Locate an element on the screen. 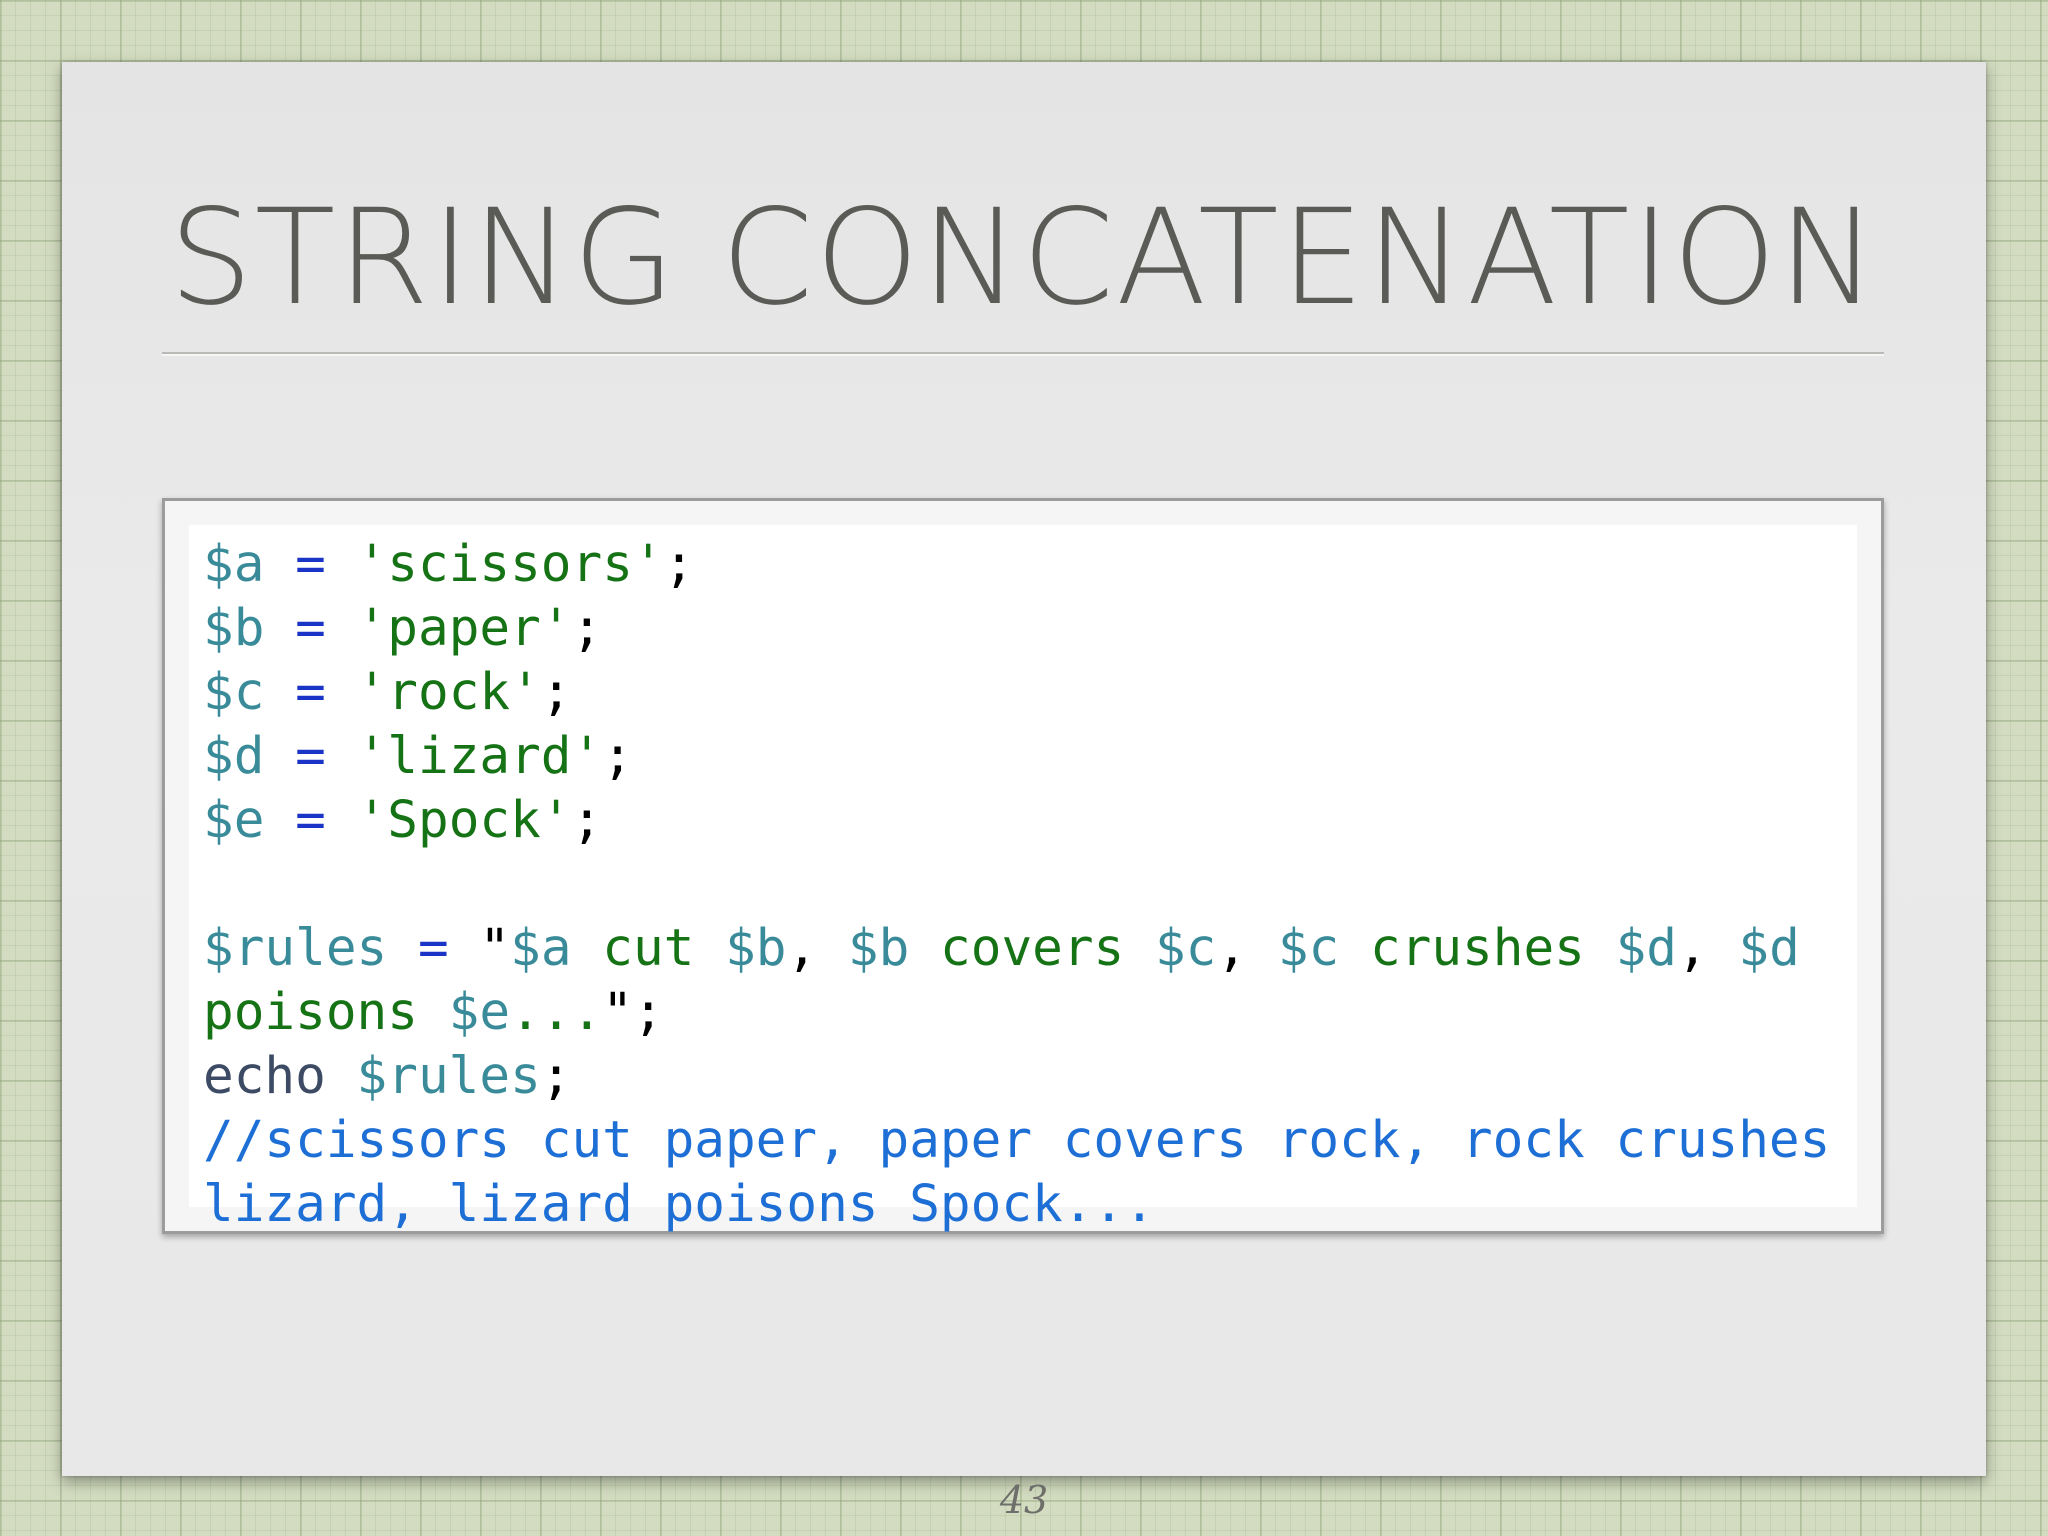 Image resolution: width=2048 pixels, height=1536 pixels. code-token: poisons is located at coordinates (326, 1012).